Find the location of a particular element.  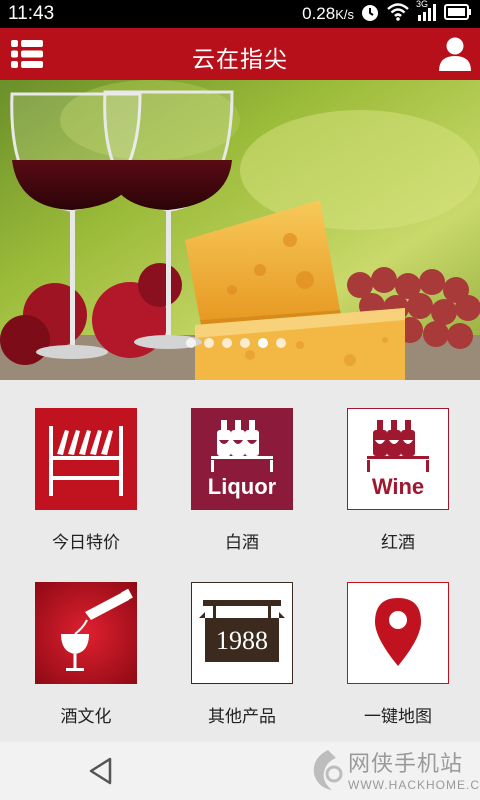

wine-pour-icon is located at coordinates (86, 633).